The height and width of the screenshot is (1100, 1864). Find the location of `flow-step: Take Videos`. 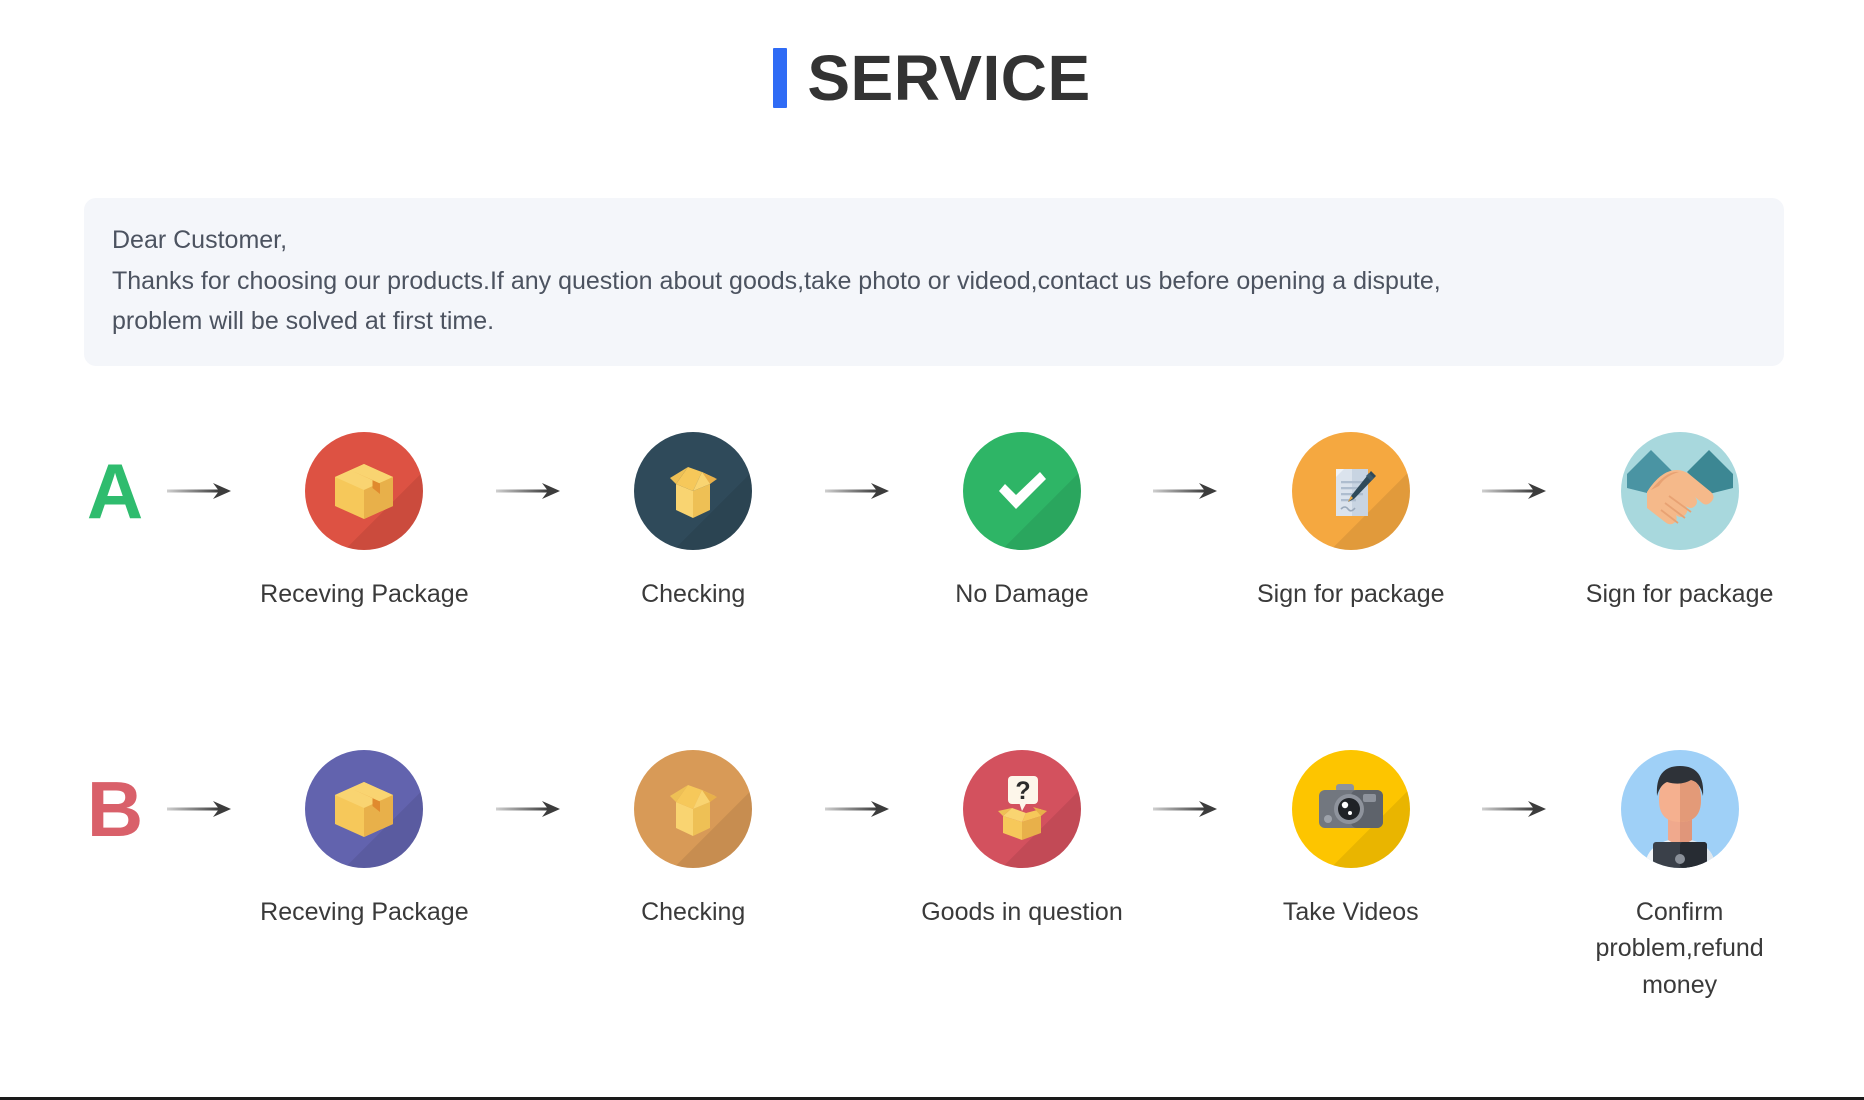

flow-step: Take Videos is located at coordinates (1350, 840).